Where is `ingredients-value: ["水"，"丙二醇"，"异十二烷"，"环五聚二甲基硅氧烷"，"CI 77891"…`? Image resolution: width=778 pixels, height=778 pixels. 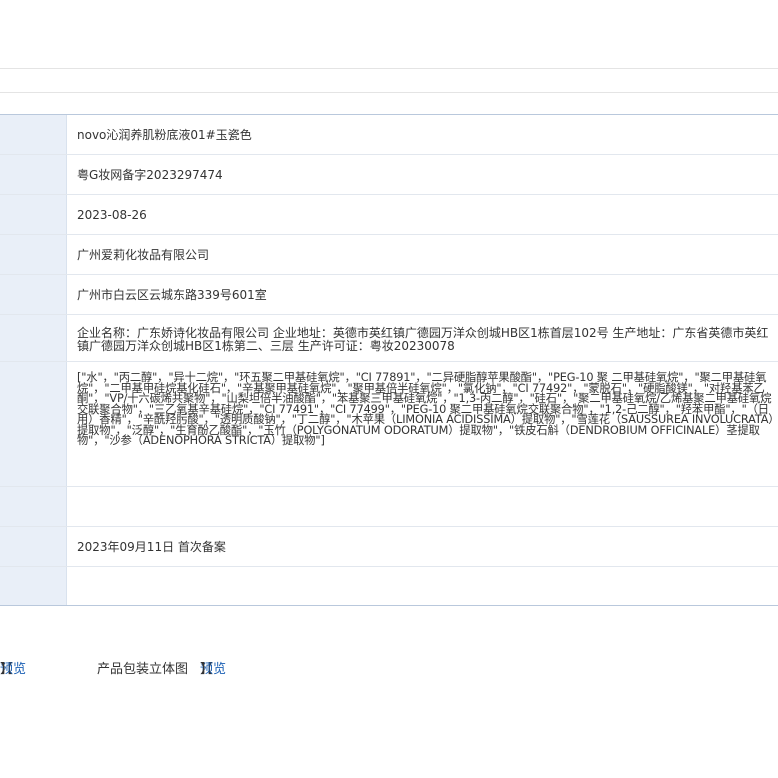 ingredients-value: ["水"，"丙二醇"，"异十二烷"，"环五聚二甲基硅氧烷"，"CI 77891"… is located at coordinates (425, 409).